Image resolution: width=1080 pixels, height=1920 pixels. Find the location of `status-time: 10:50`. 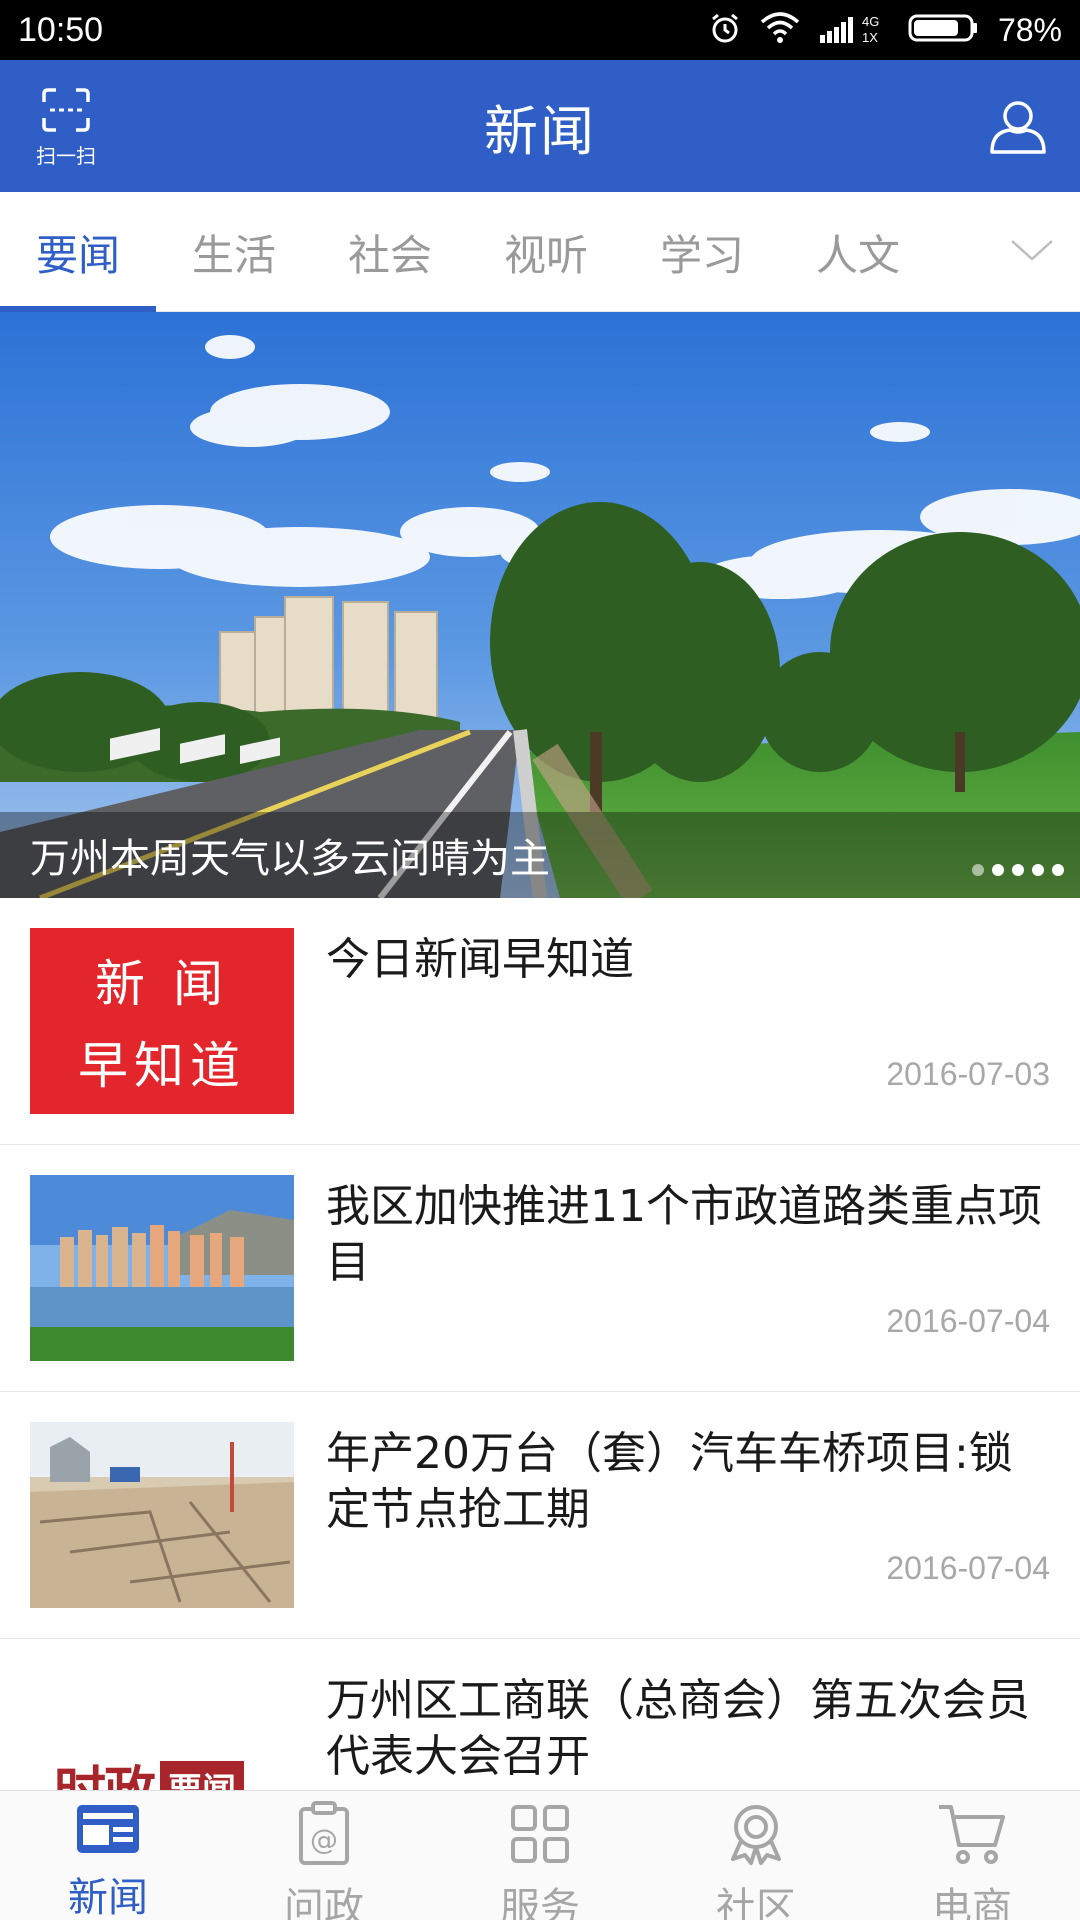

status-time: 10:50 is located at coordinates (61, 29).